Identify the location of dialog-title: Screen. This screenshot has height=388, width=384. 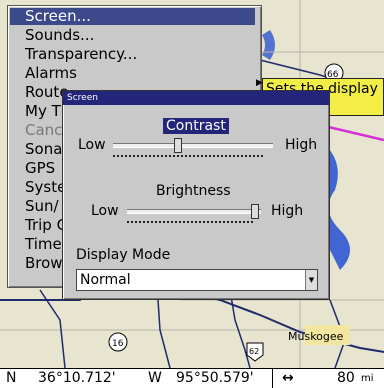
(196, 98).